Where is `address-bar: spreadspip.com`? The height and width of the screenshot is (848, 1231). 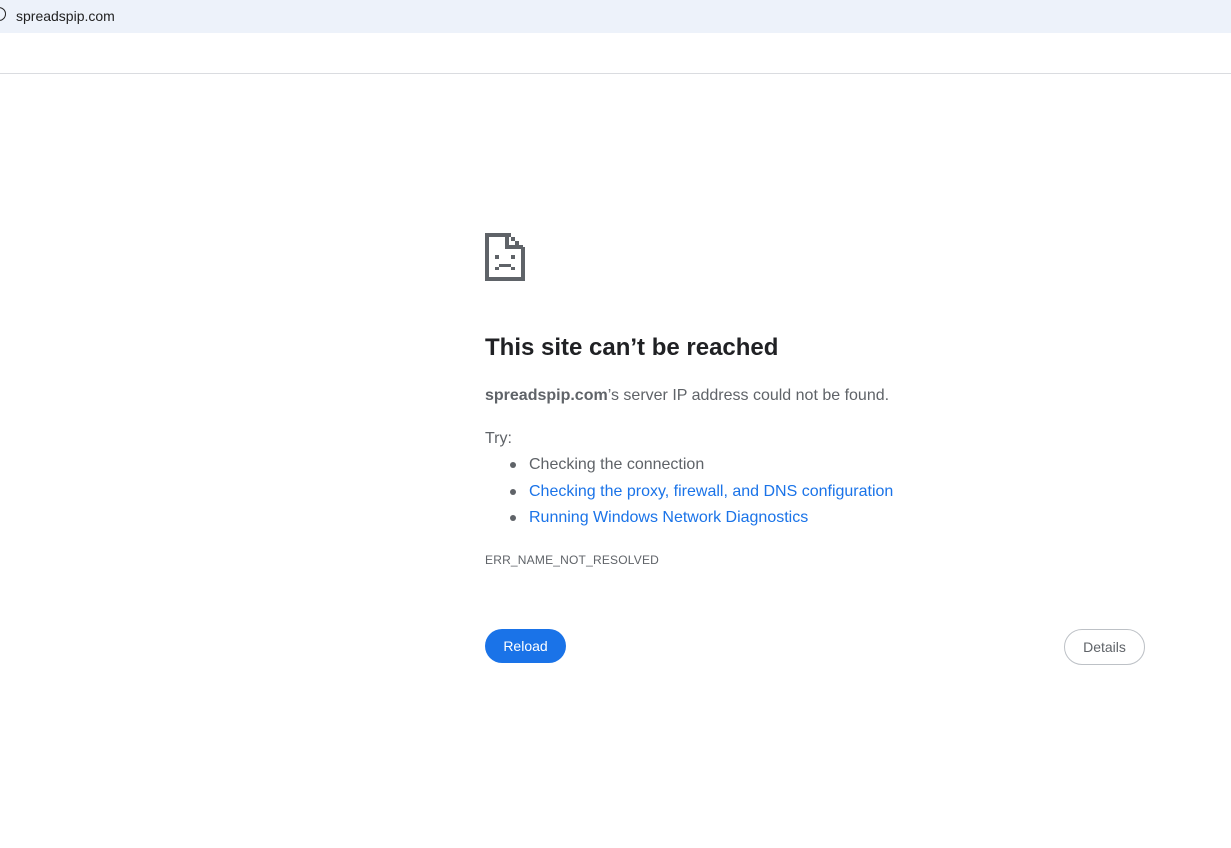
address-bar: spreadspip.com is located at coordinates (615, 16).